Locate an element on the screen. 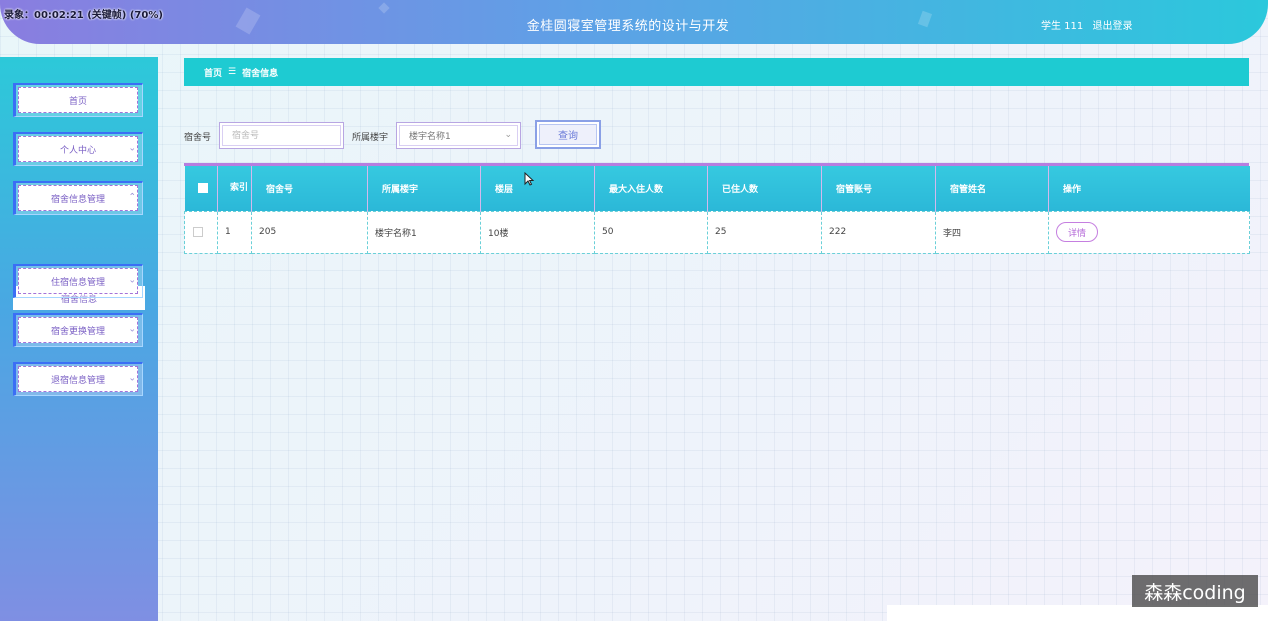 This screenshot has width=1268, height=621. building-label: 所属楼宇 is located at coordinates (370, 138).